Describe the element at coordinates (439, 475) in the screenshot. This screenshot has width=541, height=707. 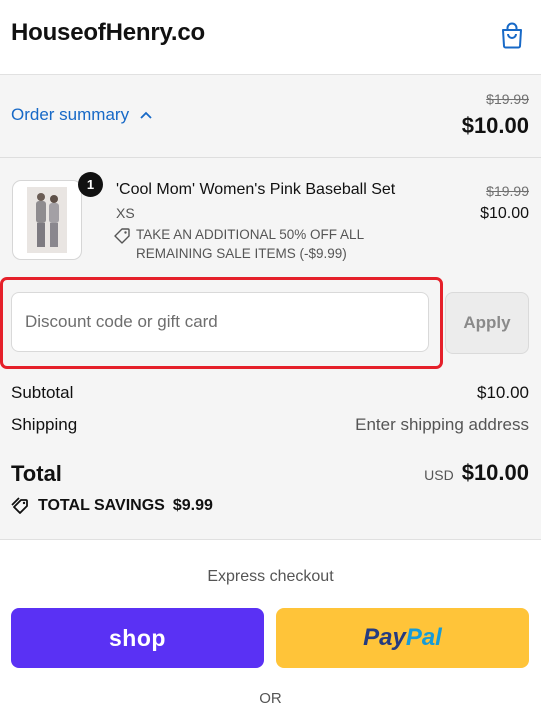
I see `currency-code: USD` at that location.